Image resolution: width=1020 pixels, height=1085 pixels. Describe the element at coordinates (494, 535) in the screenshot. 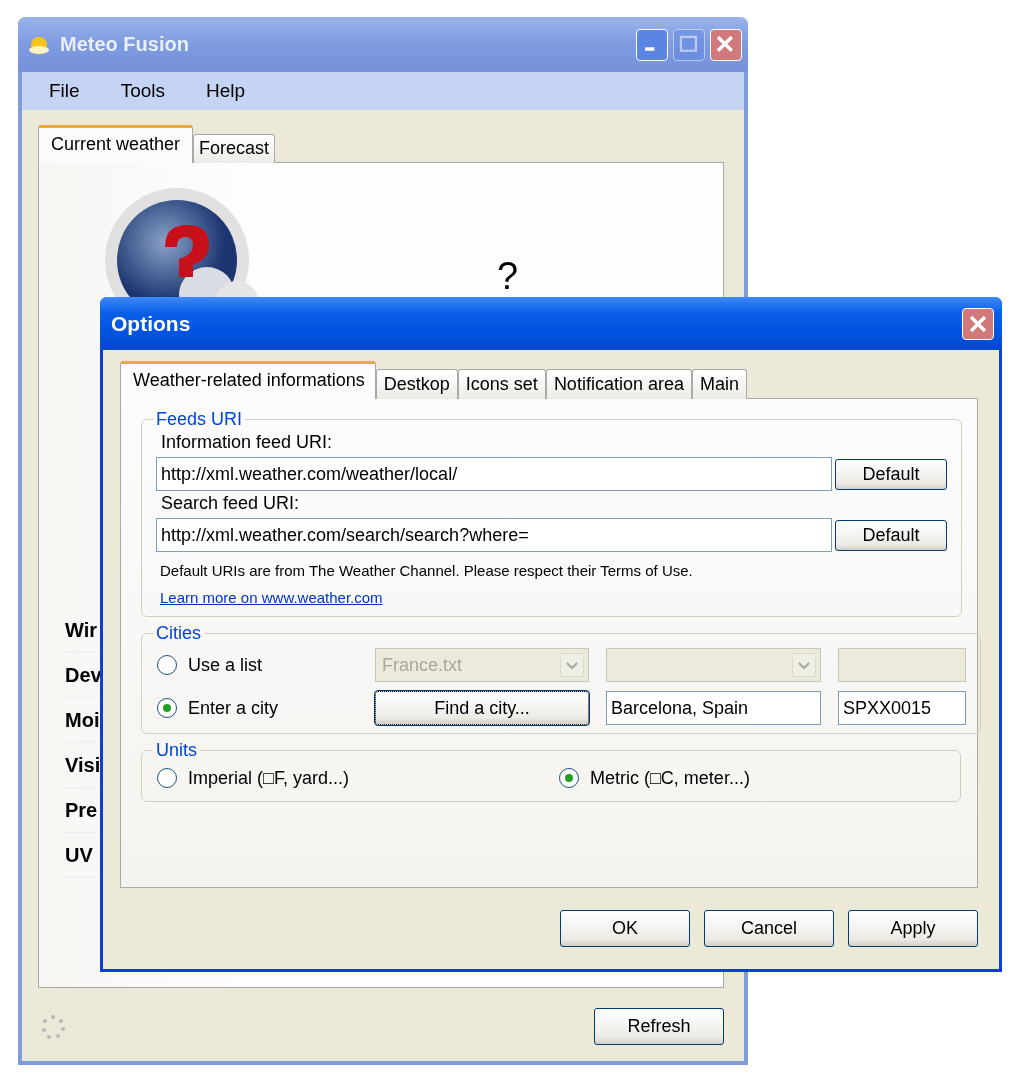

I see `text-field: http://xml.weather.com/search/search?where=` at that location.